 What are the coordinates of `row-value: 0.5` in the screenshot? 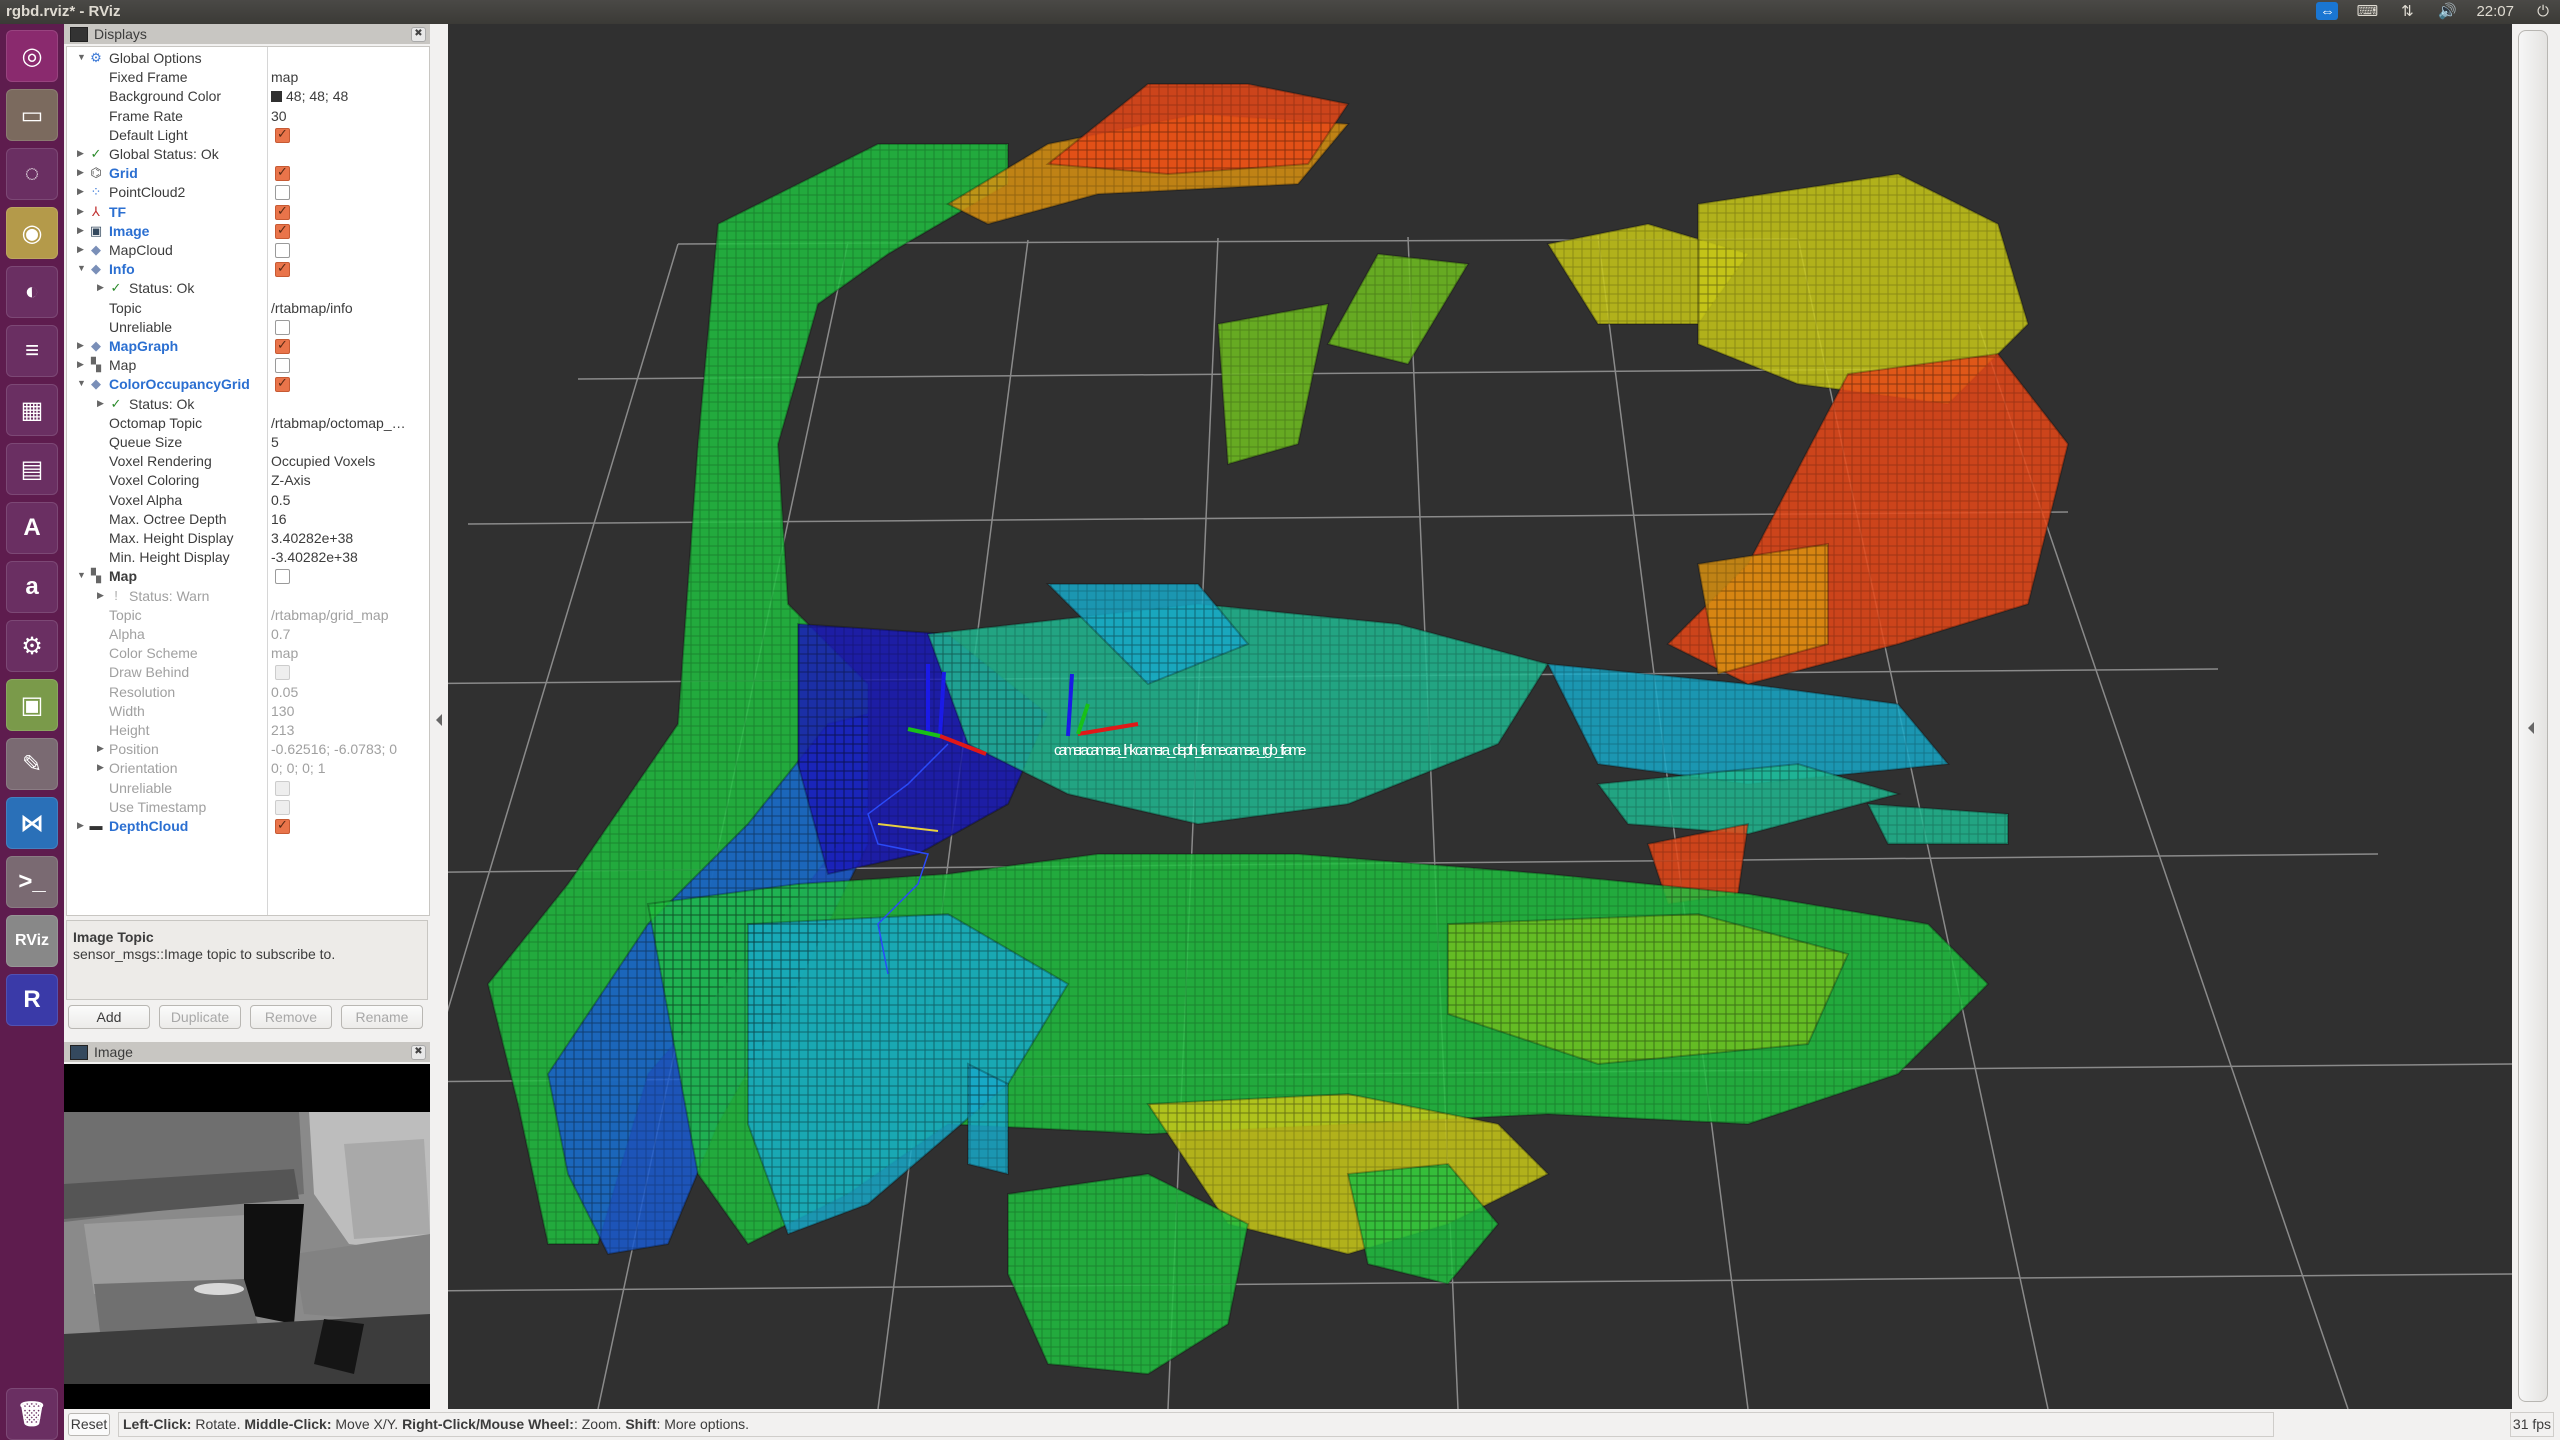 It's located at (280, 500).